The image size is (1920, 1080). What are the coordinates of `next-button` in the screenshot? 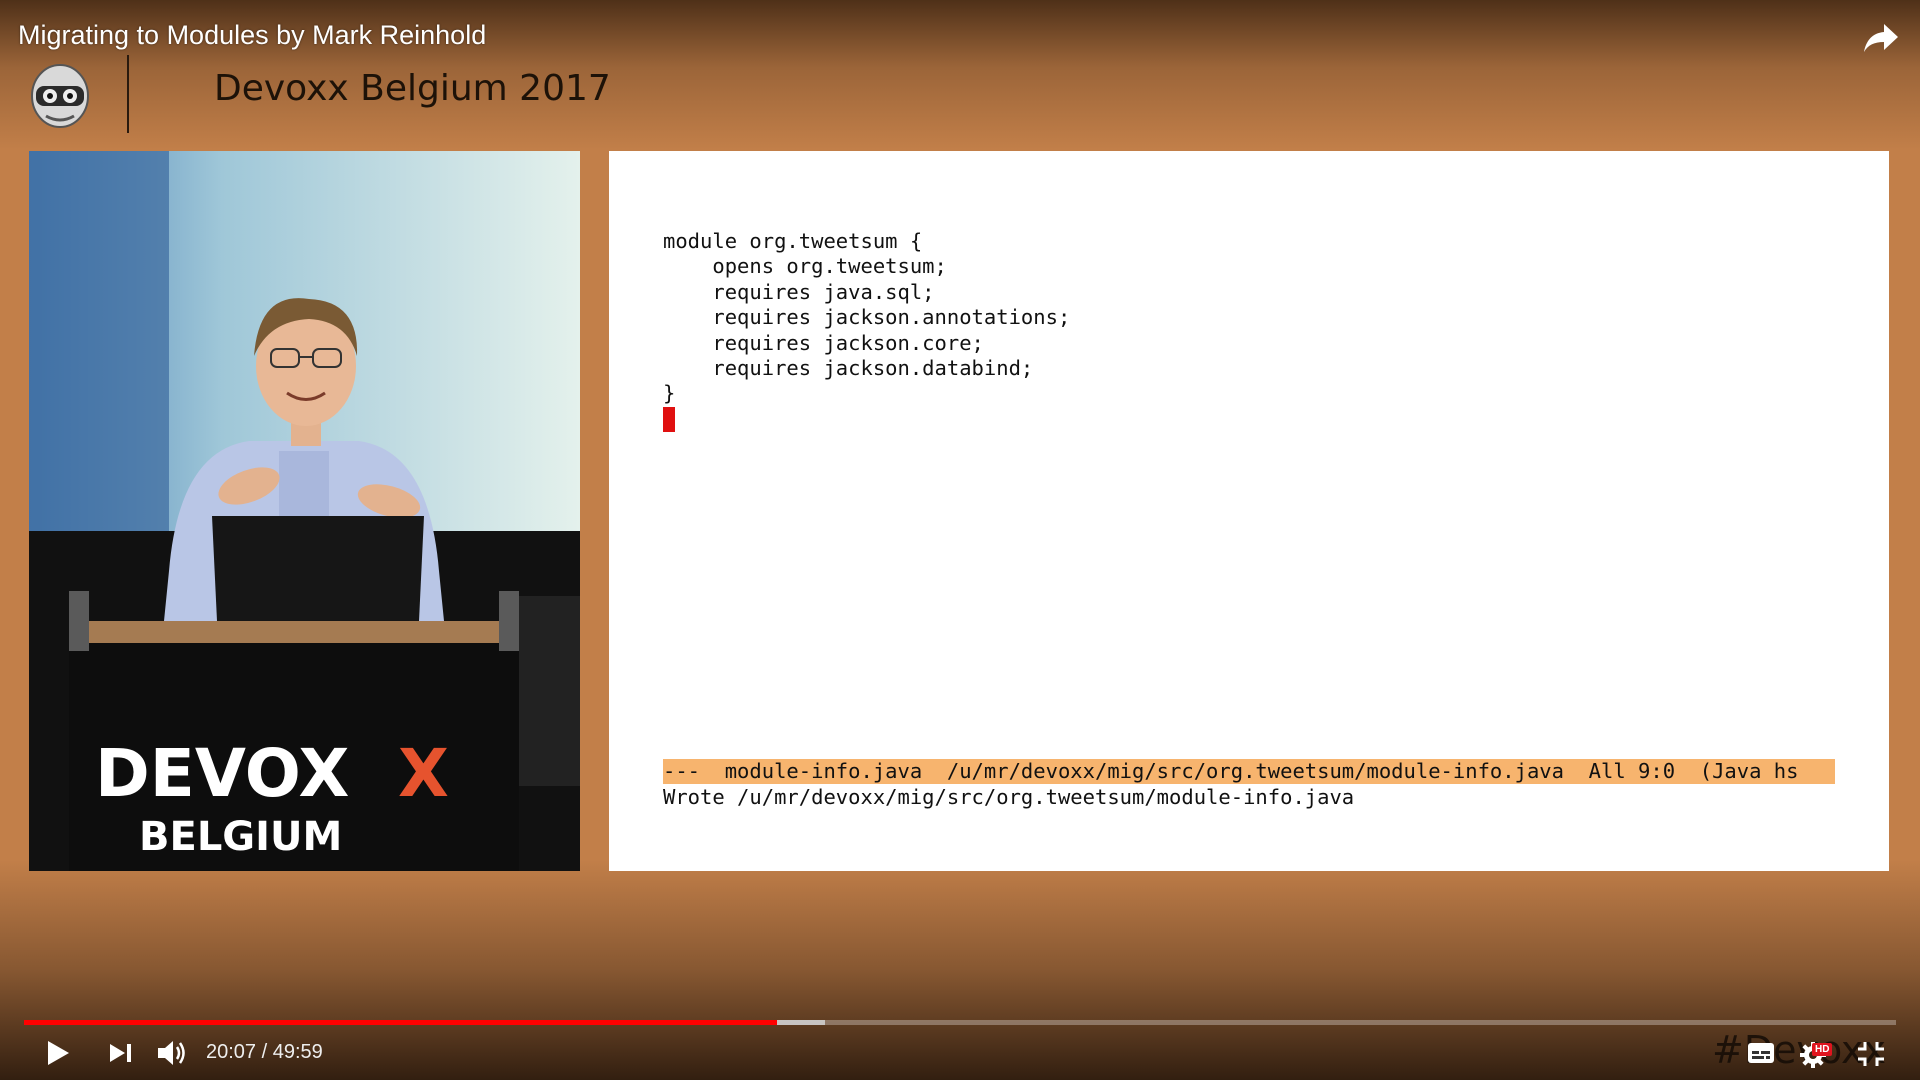 It's located at (121, 1053).